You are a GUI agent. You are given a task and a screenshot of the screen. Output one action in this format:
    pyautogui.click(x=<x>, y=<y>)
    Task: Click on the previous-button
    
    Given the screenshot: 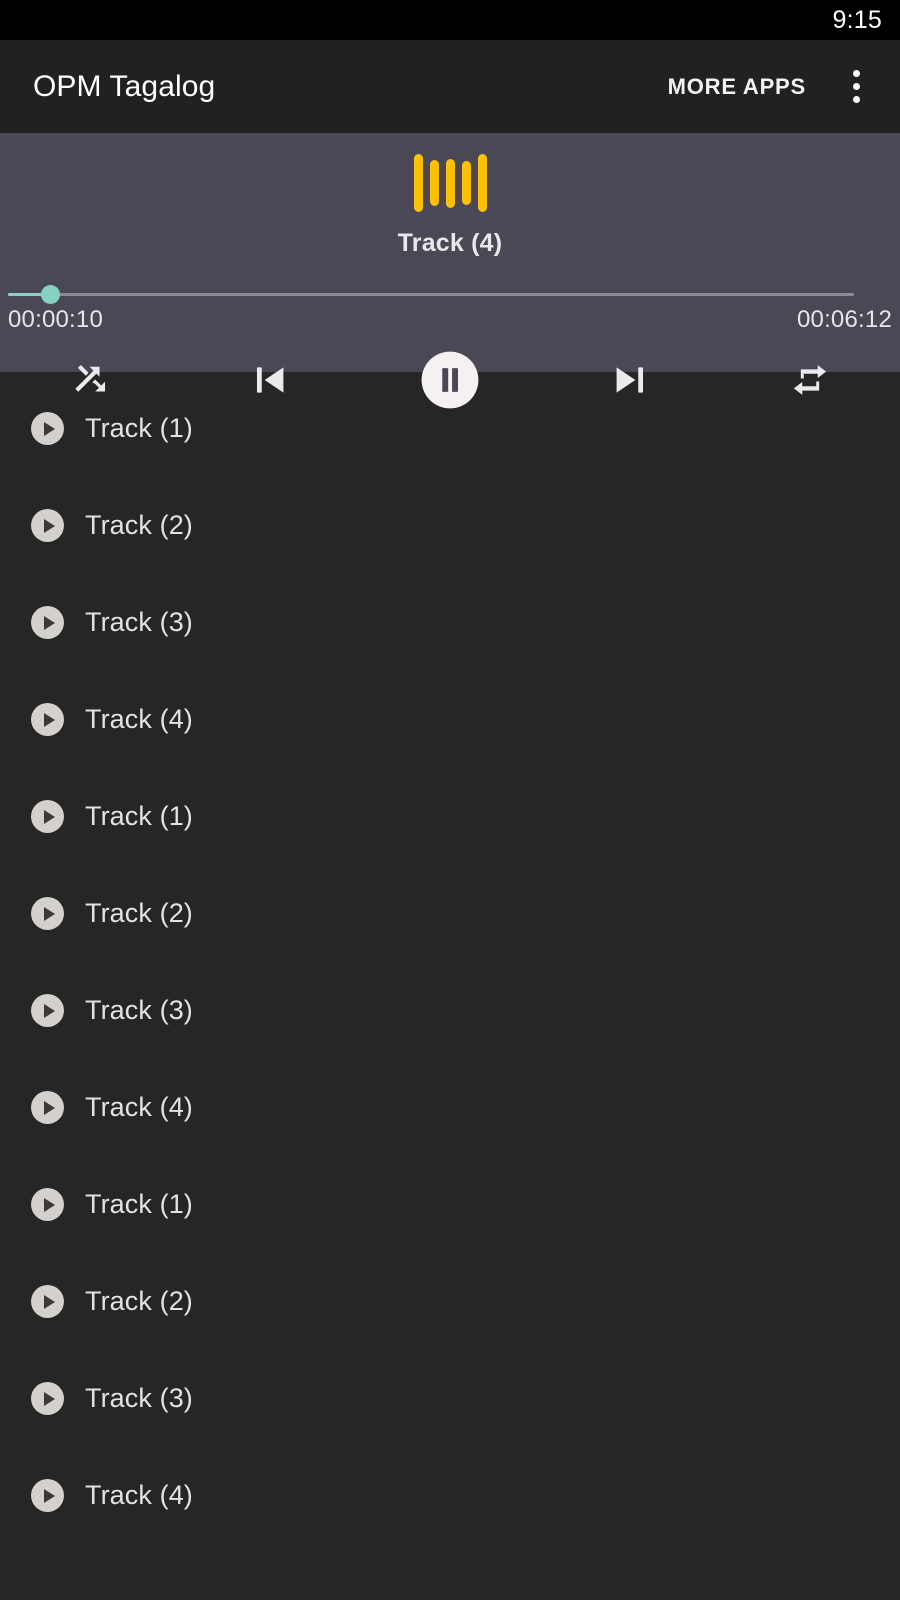 What is the action you would take?
    pyautogui.click(x=270, y=380)
    